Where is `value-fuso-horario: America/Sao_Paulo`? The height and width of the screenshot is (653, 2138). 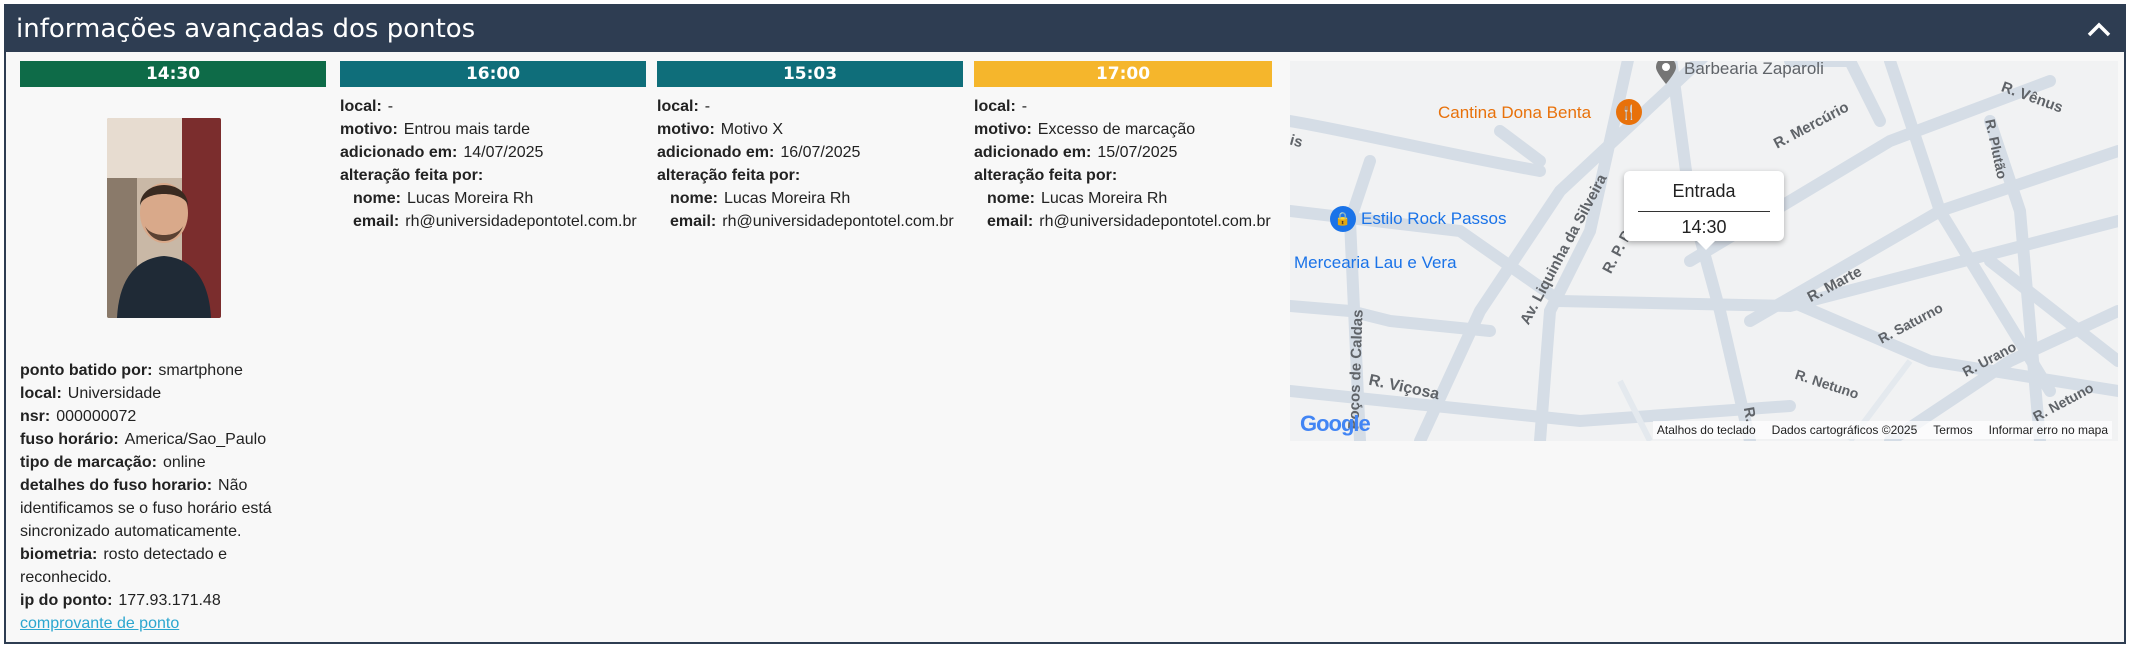
value-fuso-horario: America/Sao_Paulo is located at coordinates (195, 439).